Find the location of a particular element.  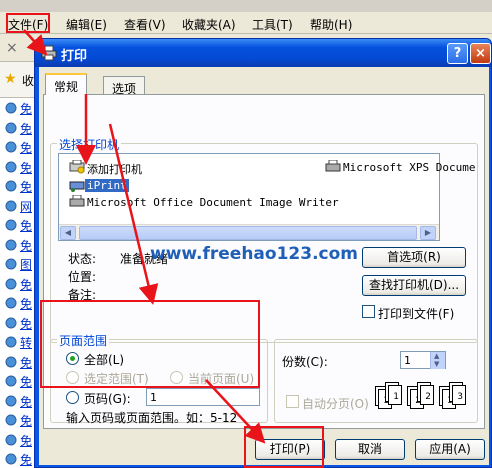

close-icon: × is located at coordinates (12, 48).